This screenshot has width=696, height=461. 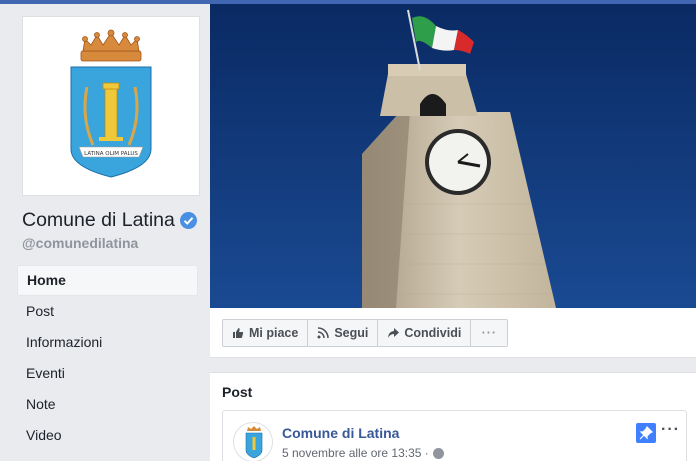 I want to click on verified-badge-icon, so click(x=188, y=220).